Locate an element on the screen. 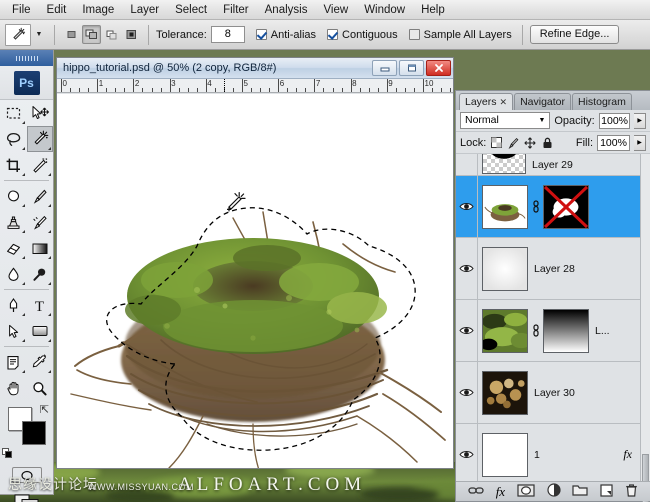  add-layer-mask-icon is located at coordinates (526, 491).